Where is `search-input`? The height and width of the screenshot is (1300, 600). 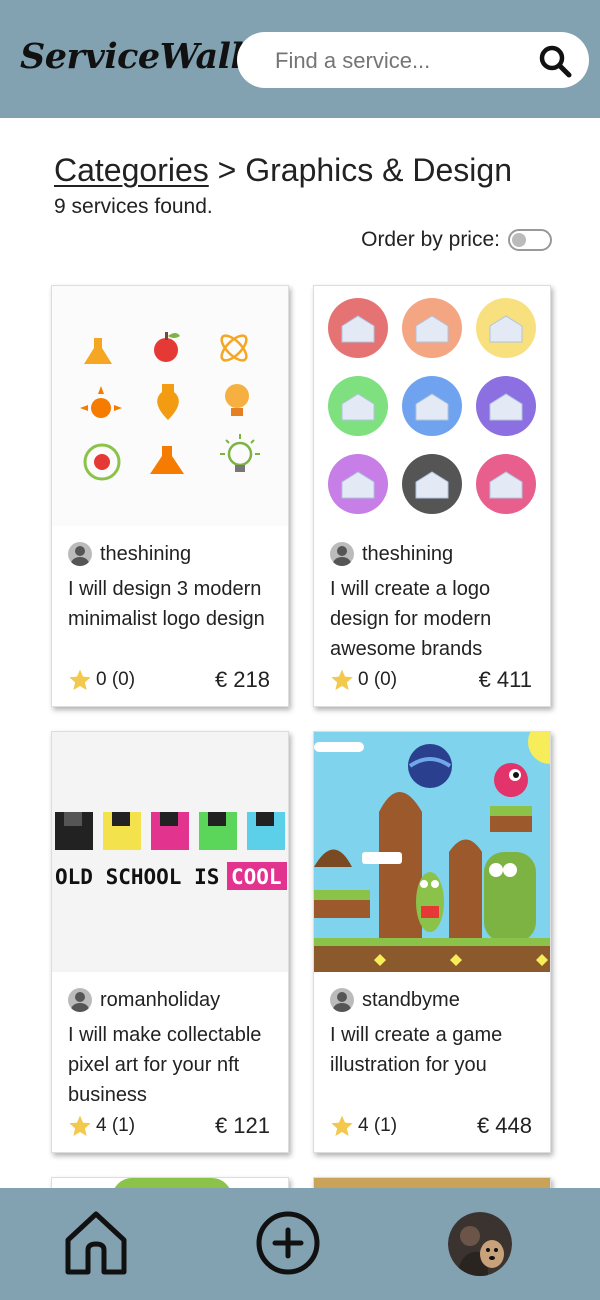 search-input is located at coordinates (400, 61).